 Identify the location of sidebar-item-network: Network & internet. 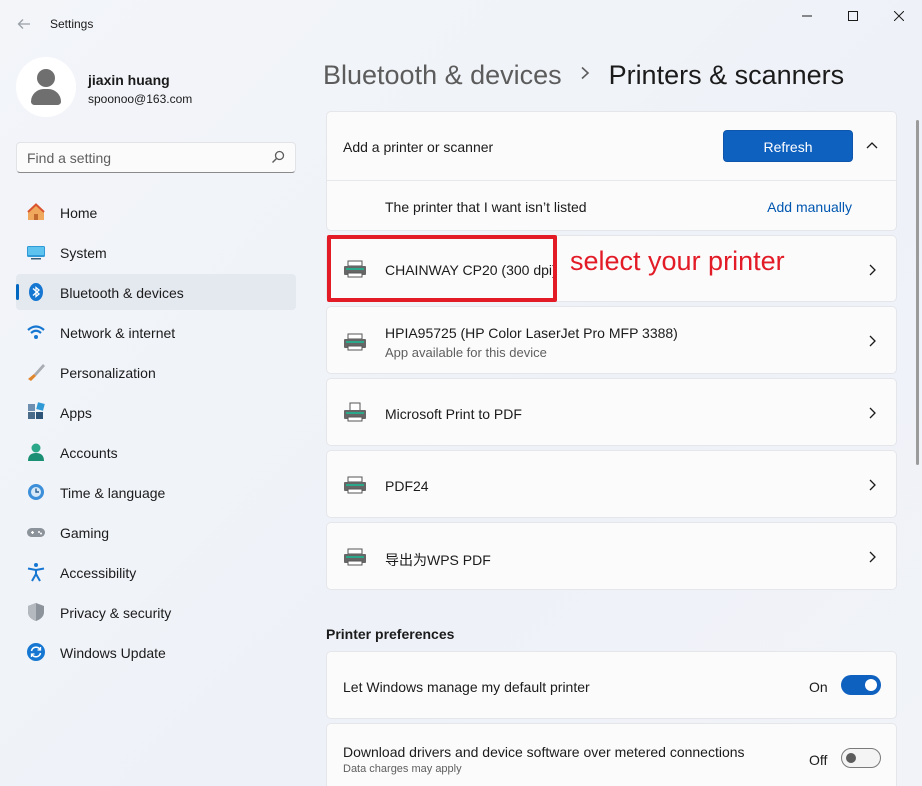
(156, 332).